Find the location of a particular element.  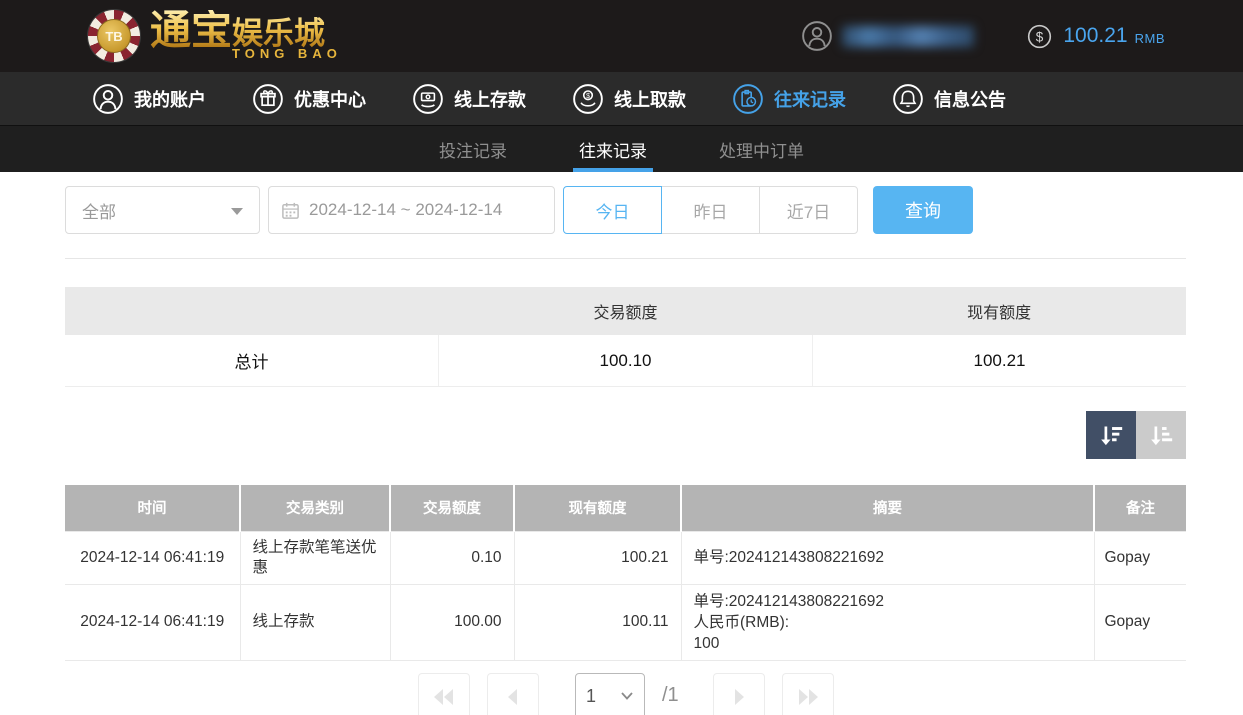

tab-transaction-records: 往来记录 is located at coordinates (613, 149).